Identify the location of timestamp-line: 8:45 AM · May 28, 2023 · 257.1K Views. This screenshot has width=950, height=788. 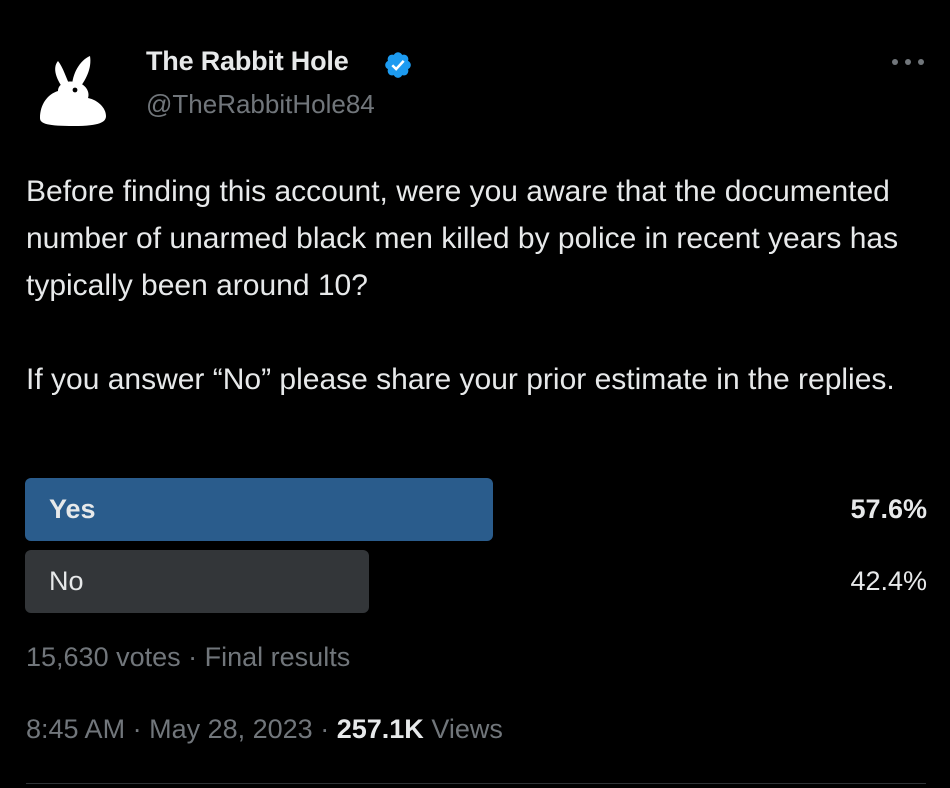
(264, 729).